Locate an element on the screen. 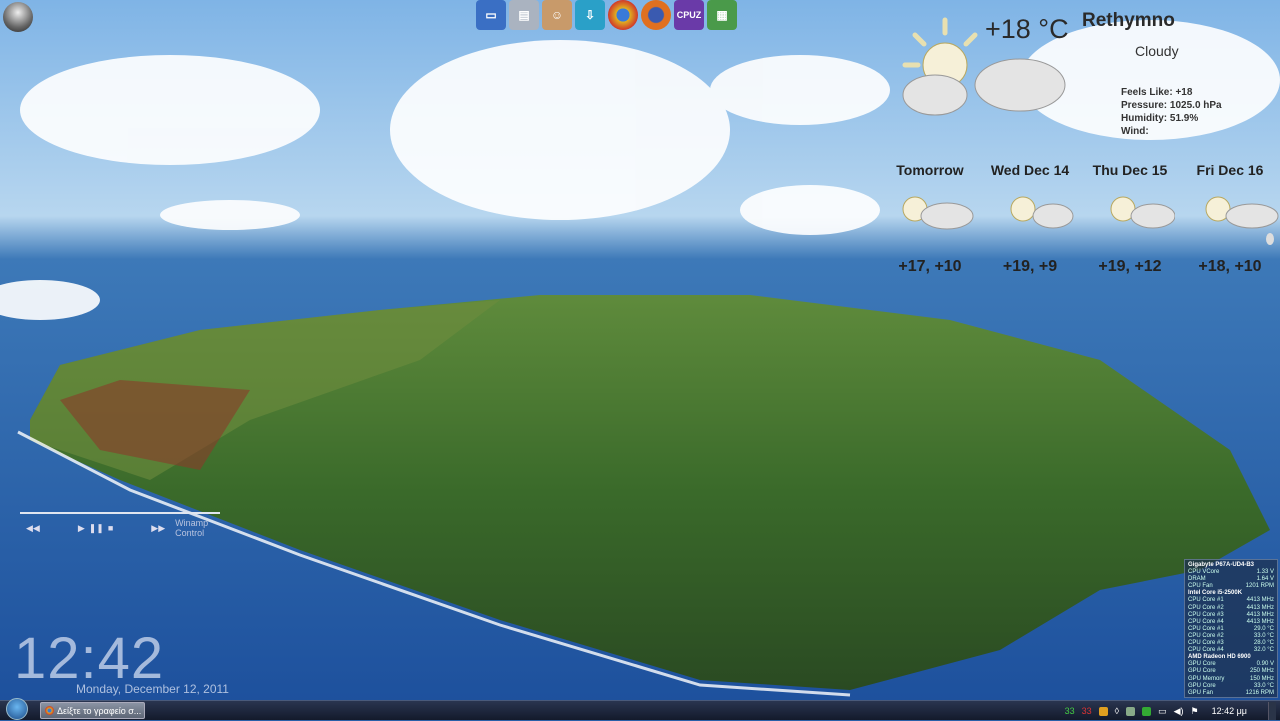 The height and width of the screenshot is (721, 1280). clock-date: Monday, December 12, 2011 is located at coordinates (152, 689).